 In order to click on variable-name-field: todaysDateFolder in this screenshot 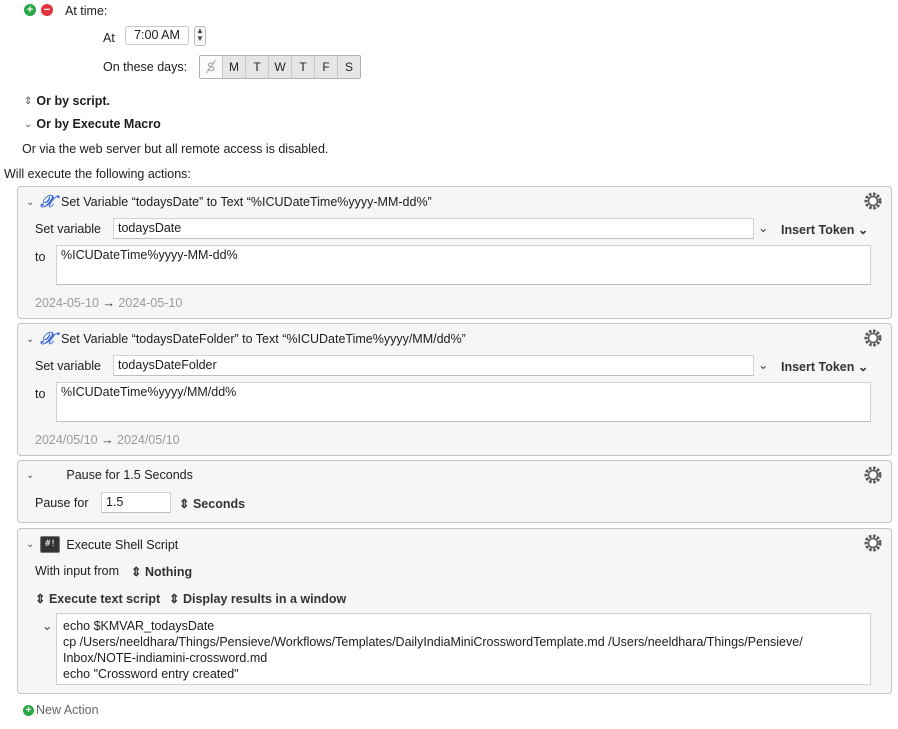, I will do `click(433, 365)`.